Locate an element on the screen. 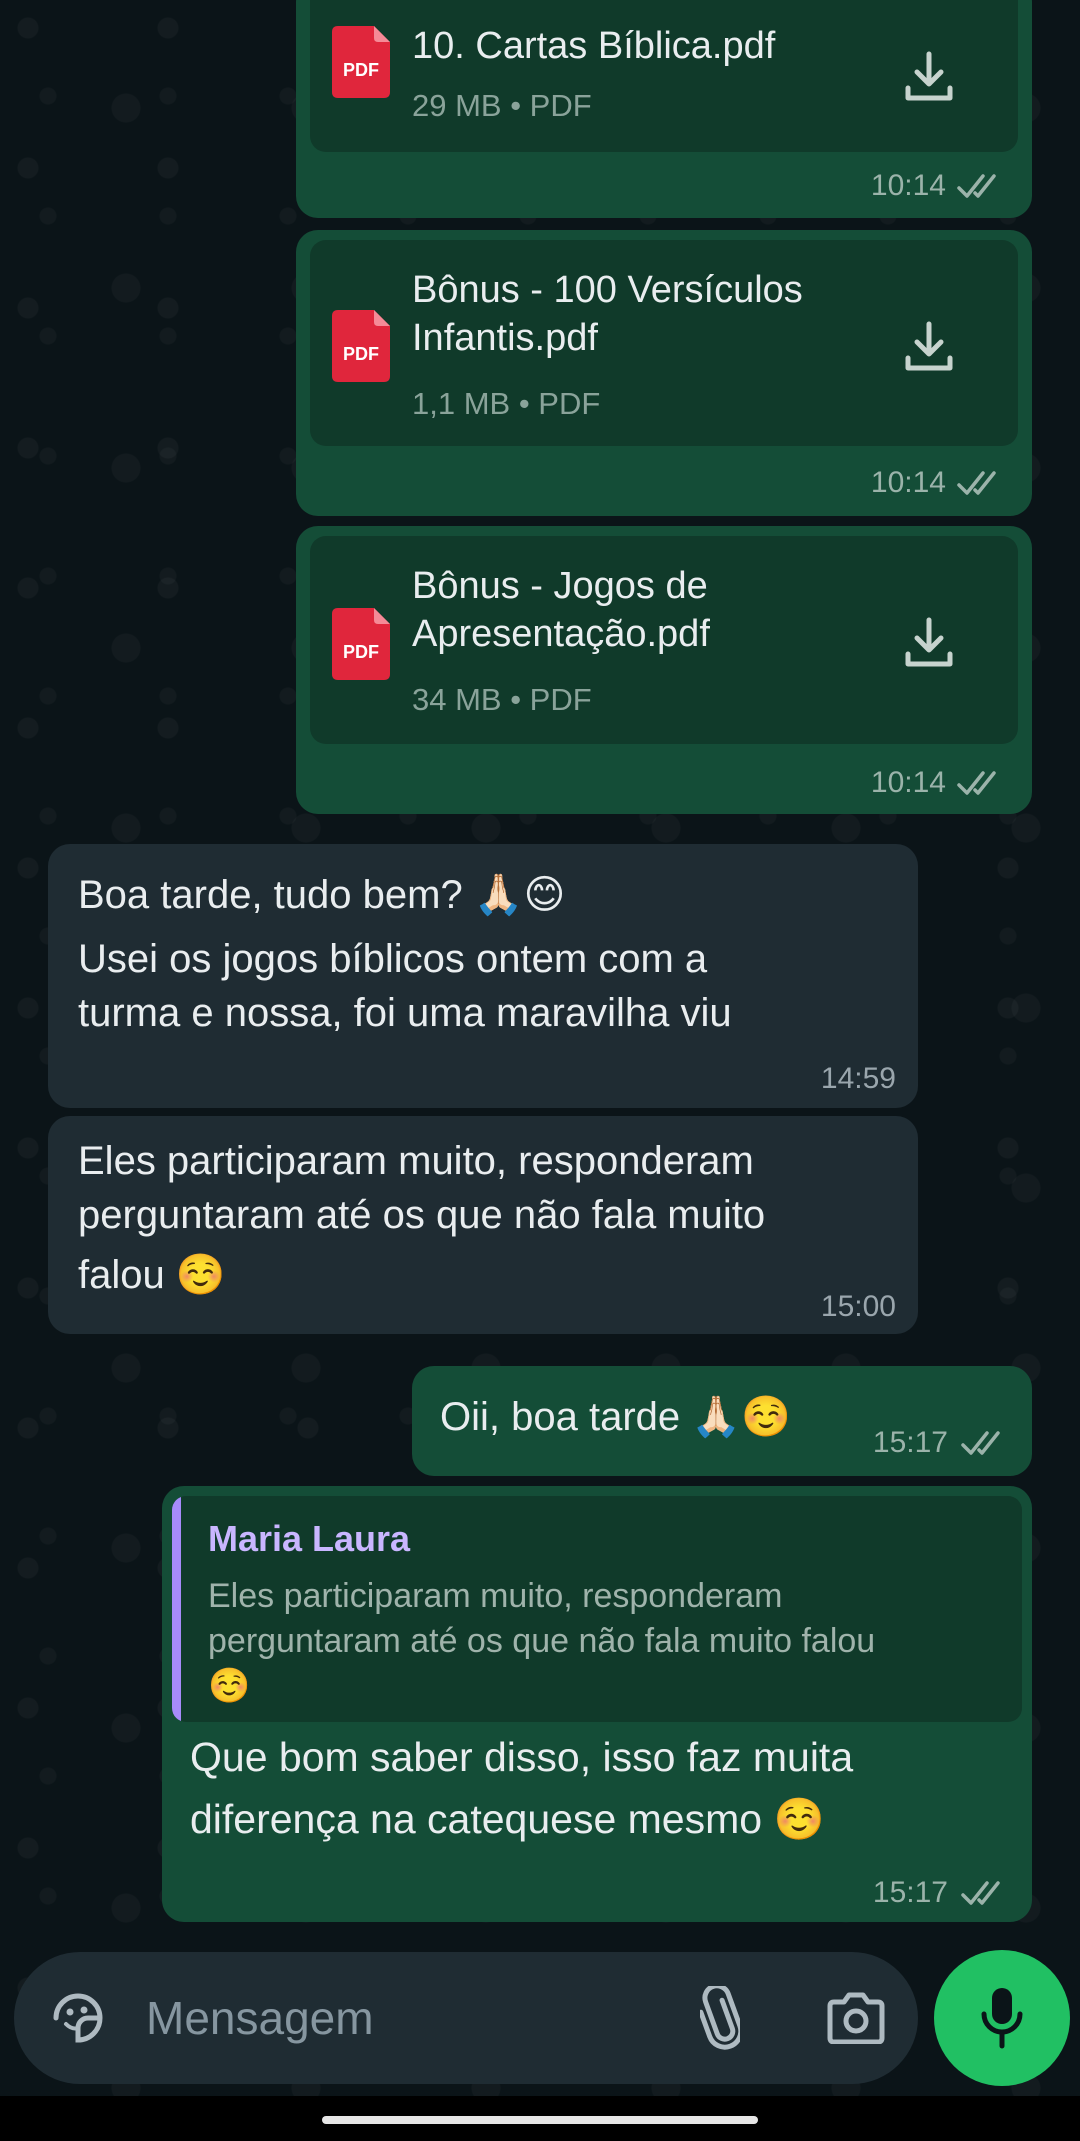 This screenshot has height=2141, width=1080. message-text-line1: Eles participaram muito, responderam is located at coordinates (416, 1161).